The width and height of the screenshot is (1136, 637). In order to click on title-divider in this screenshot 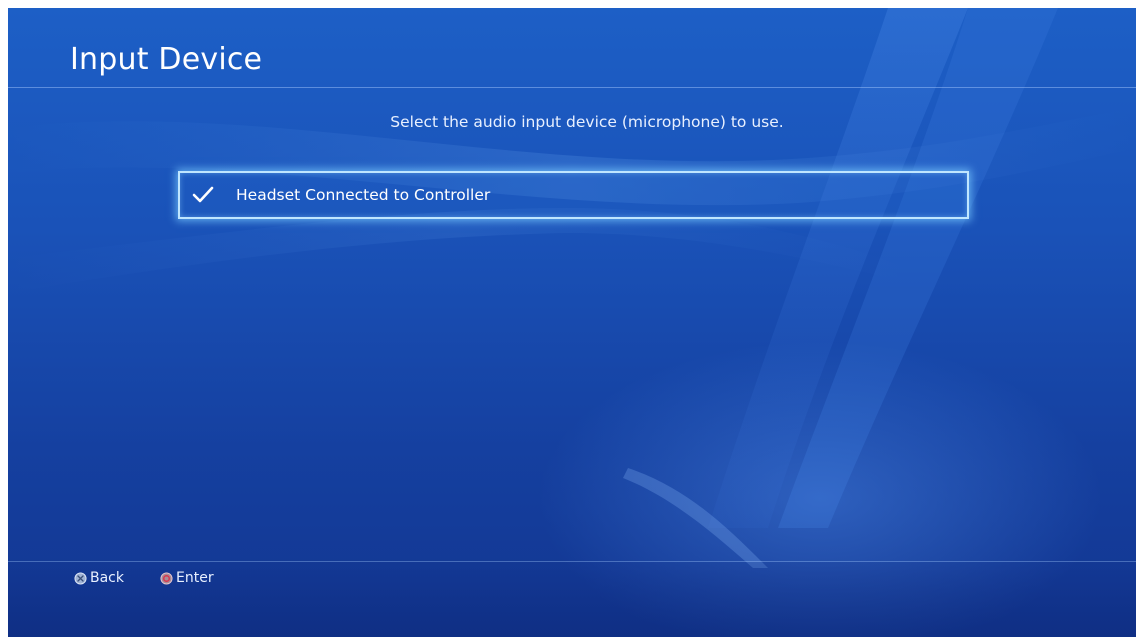, I will do `click(572, 87)`.